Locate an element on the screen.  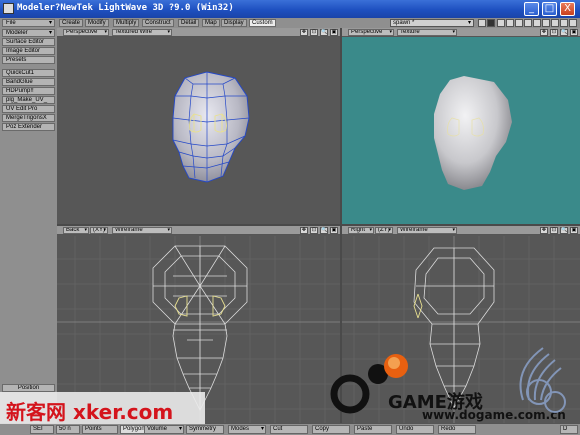
maximize-button: □ is located at coordinates (549, 9).